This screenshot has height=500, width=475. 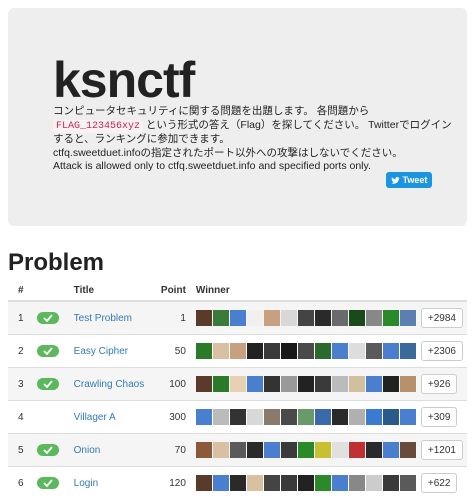 I want to click on problem-title-cell: Test Problem, so click(x=110, y=317).